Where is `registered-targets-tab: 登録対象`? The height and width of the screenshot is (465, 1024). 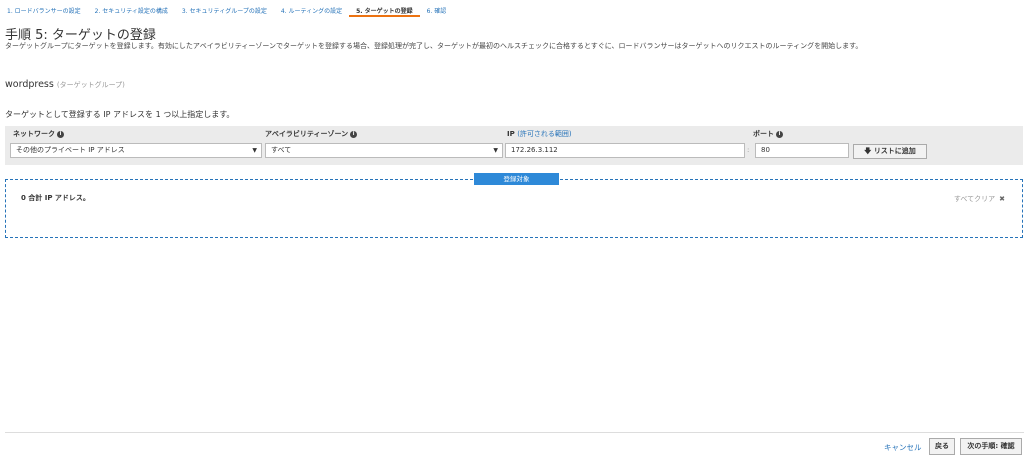 registered-targets-tab: 登録対象 is located at coordinates (516, 179).